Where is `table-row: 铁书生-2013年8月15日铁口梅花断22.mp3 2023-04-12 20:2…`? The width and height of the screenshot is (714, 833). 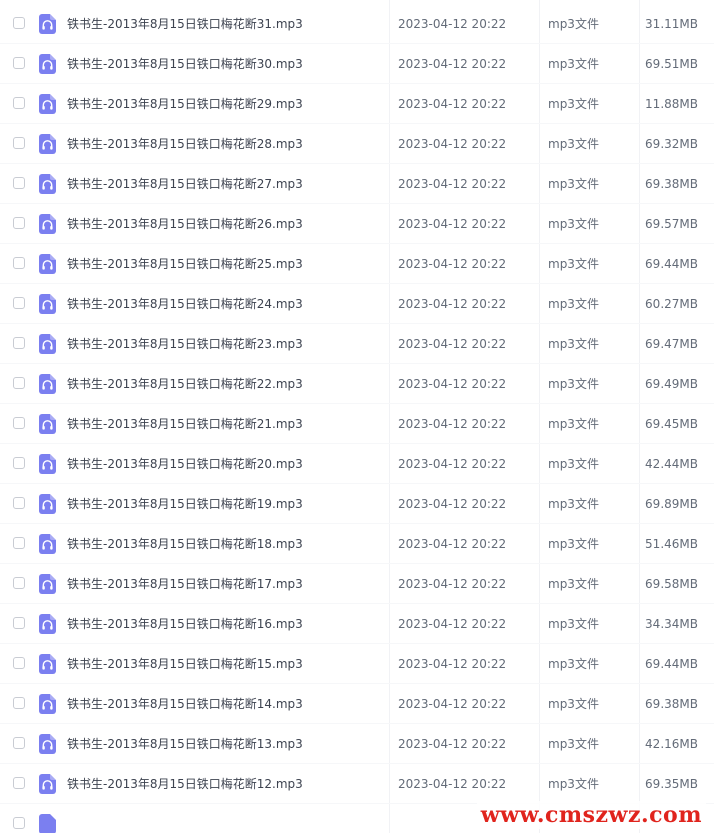
table-row: 铁书生-2013年8月15日铁口梅花断22.mp3 2023-04-12 20:2… is located at coordinates (357, 384).